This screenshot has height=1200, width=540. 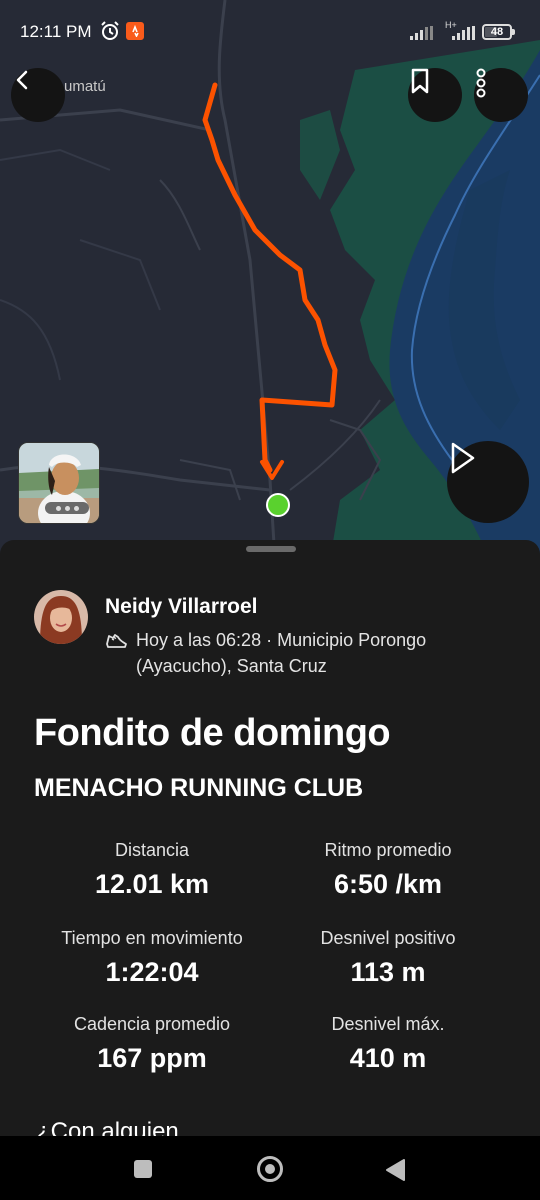 I want to click on stat-value: 167 ppm, so click(x=152, y=1058).